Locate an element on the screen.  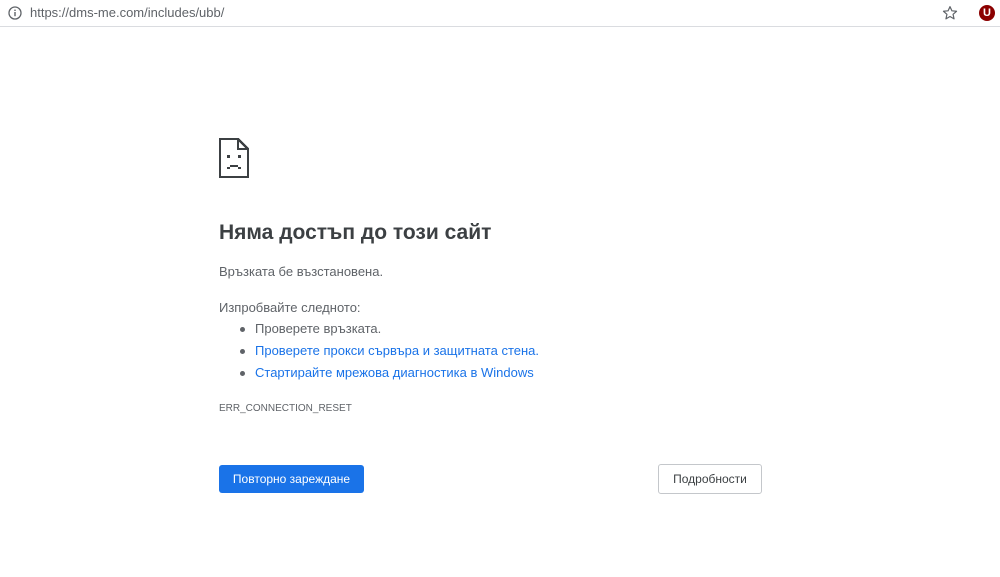
suggestions-label: Изпробвайте следното: is located at coordinates (290, 307).